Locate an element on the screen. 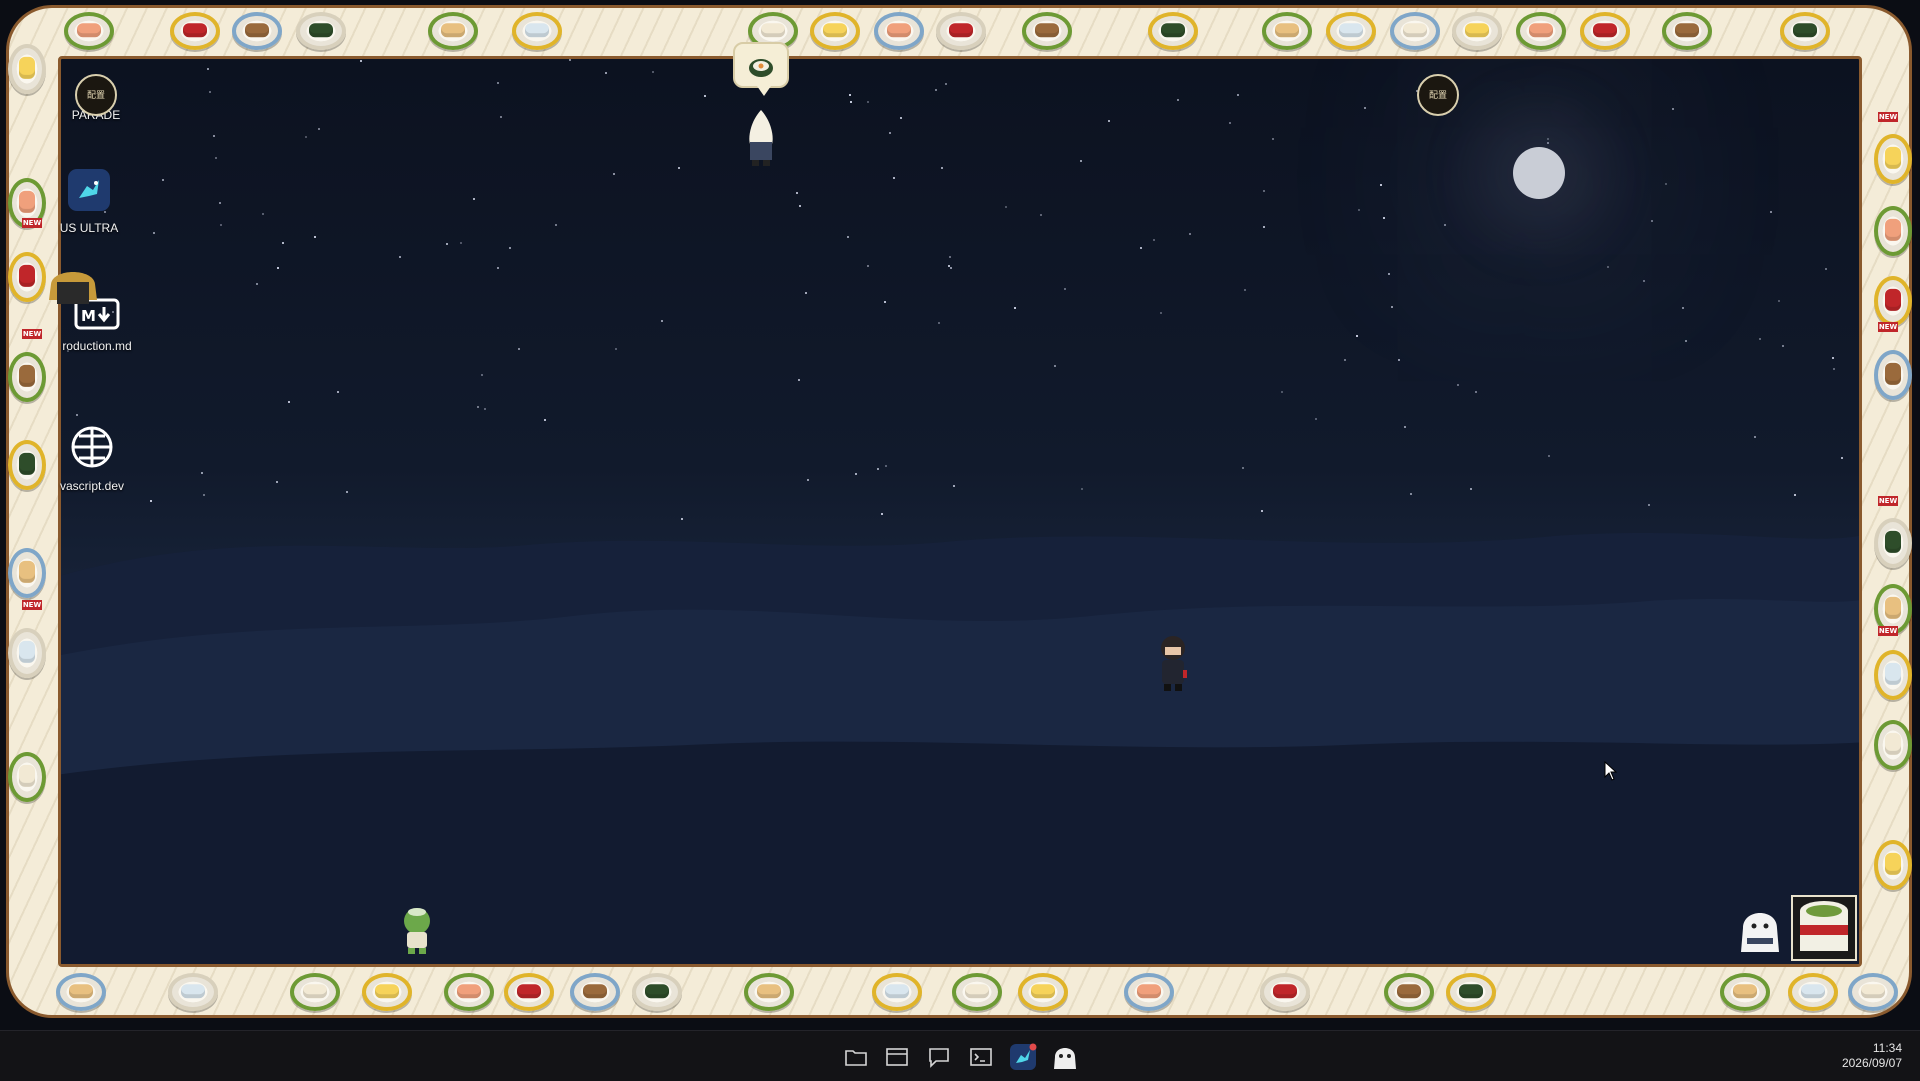 The image size is (1920, 1081). files-button is located at coordinates (856, 1057).